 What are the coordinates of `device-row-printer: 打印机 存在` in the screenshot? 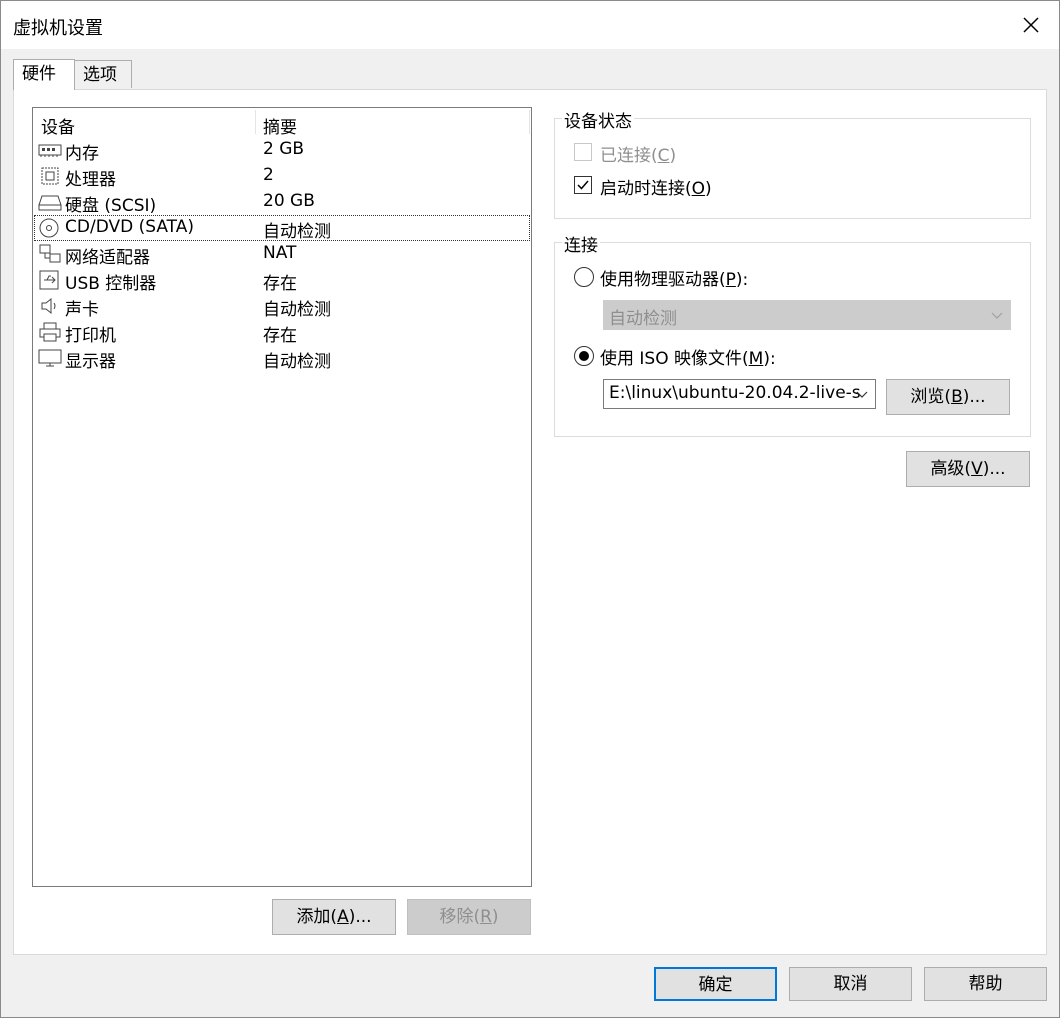 It's located at (282, 333).